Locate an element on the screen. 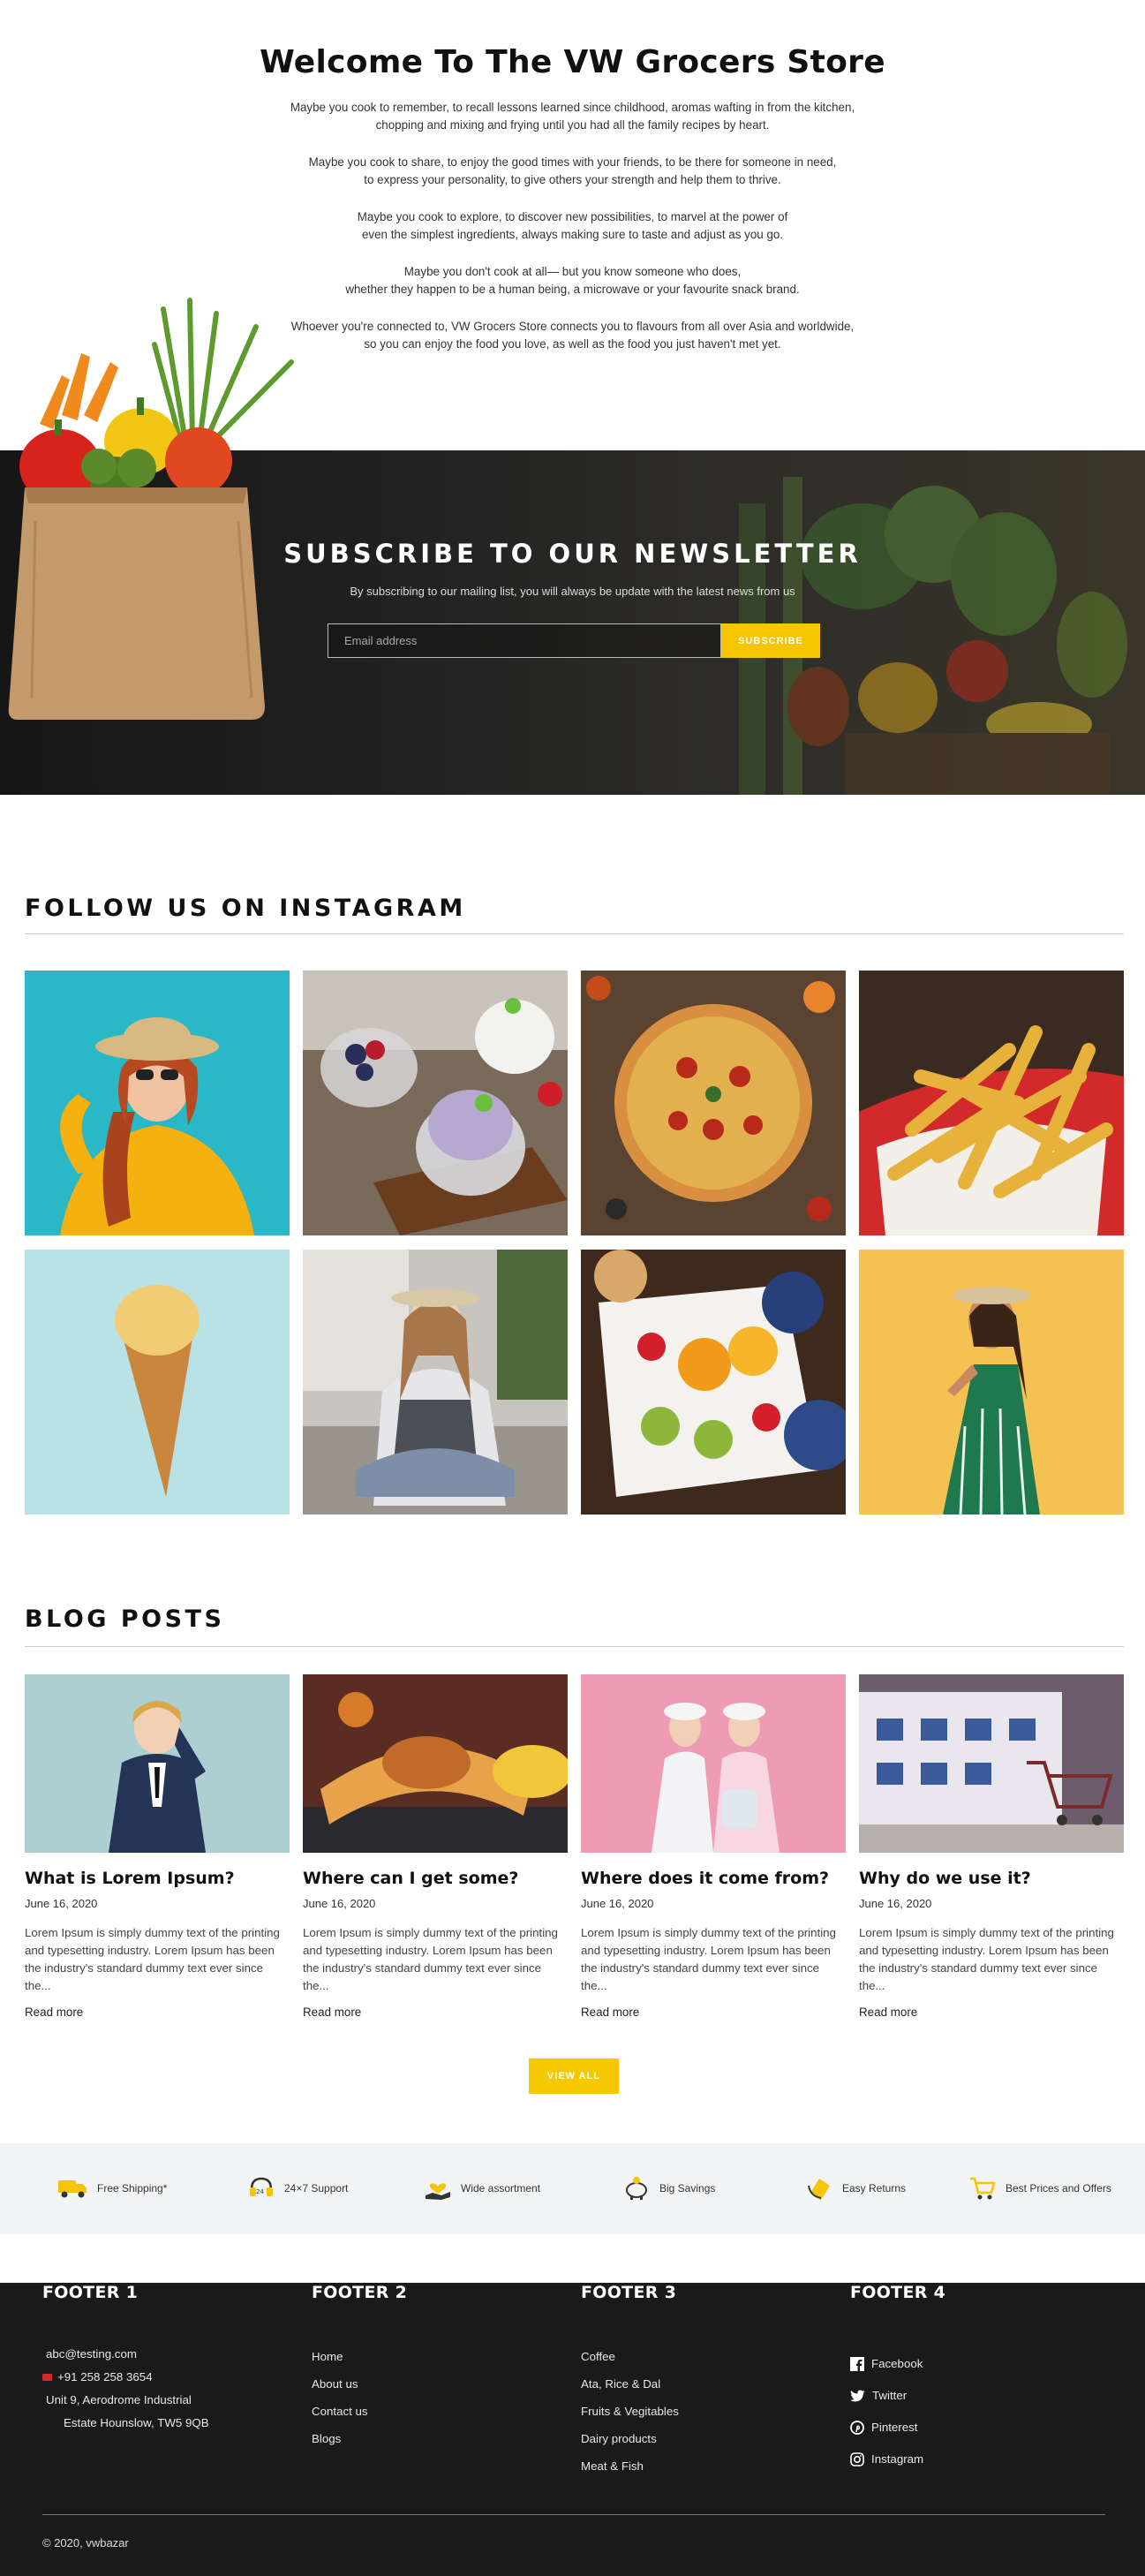  feature-best-prices: Best Prices and Offers is located at coordinates (1039, 2188).